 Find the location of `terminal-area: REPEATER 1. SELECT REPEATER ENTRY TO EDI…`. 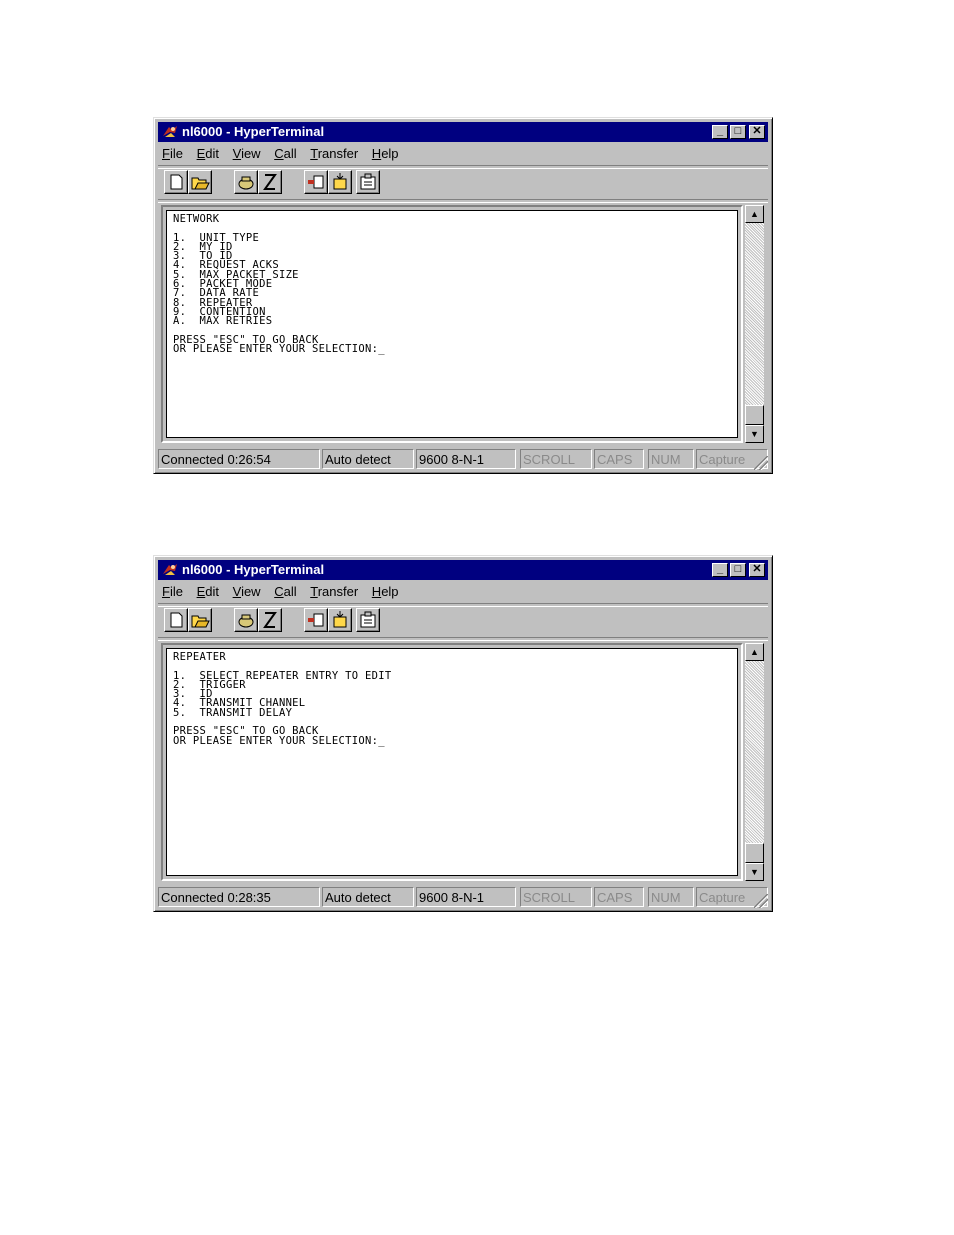

terminal-area: REPEATER 1. SELECT REPEATER ENTRY TO EDI… is located at coordinates (452, 762).